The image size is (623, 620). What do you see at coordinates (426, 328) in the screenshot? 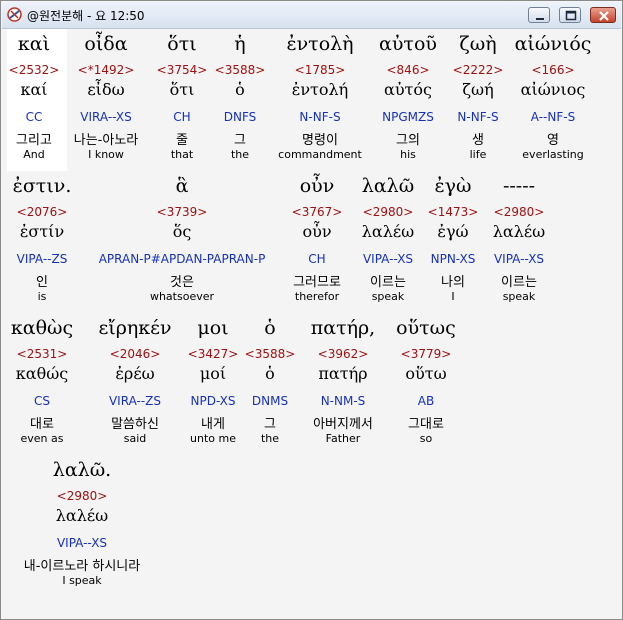
I see `greek-word: οὕτως` at bounding box center [426, 328].